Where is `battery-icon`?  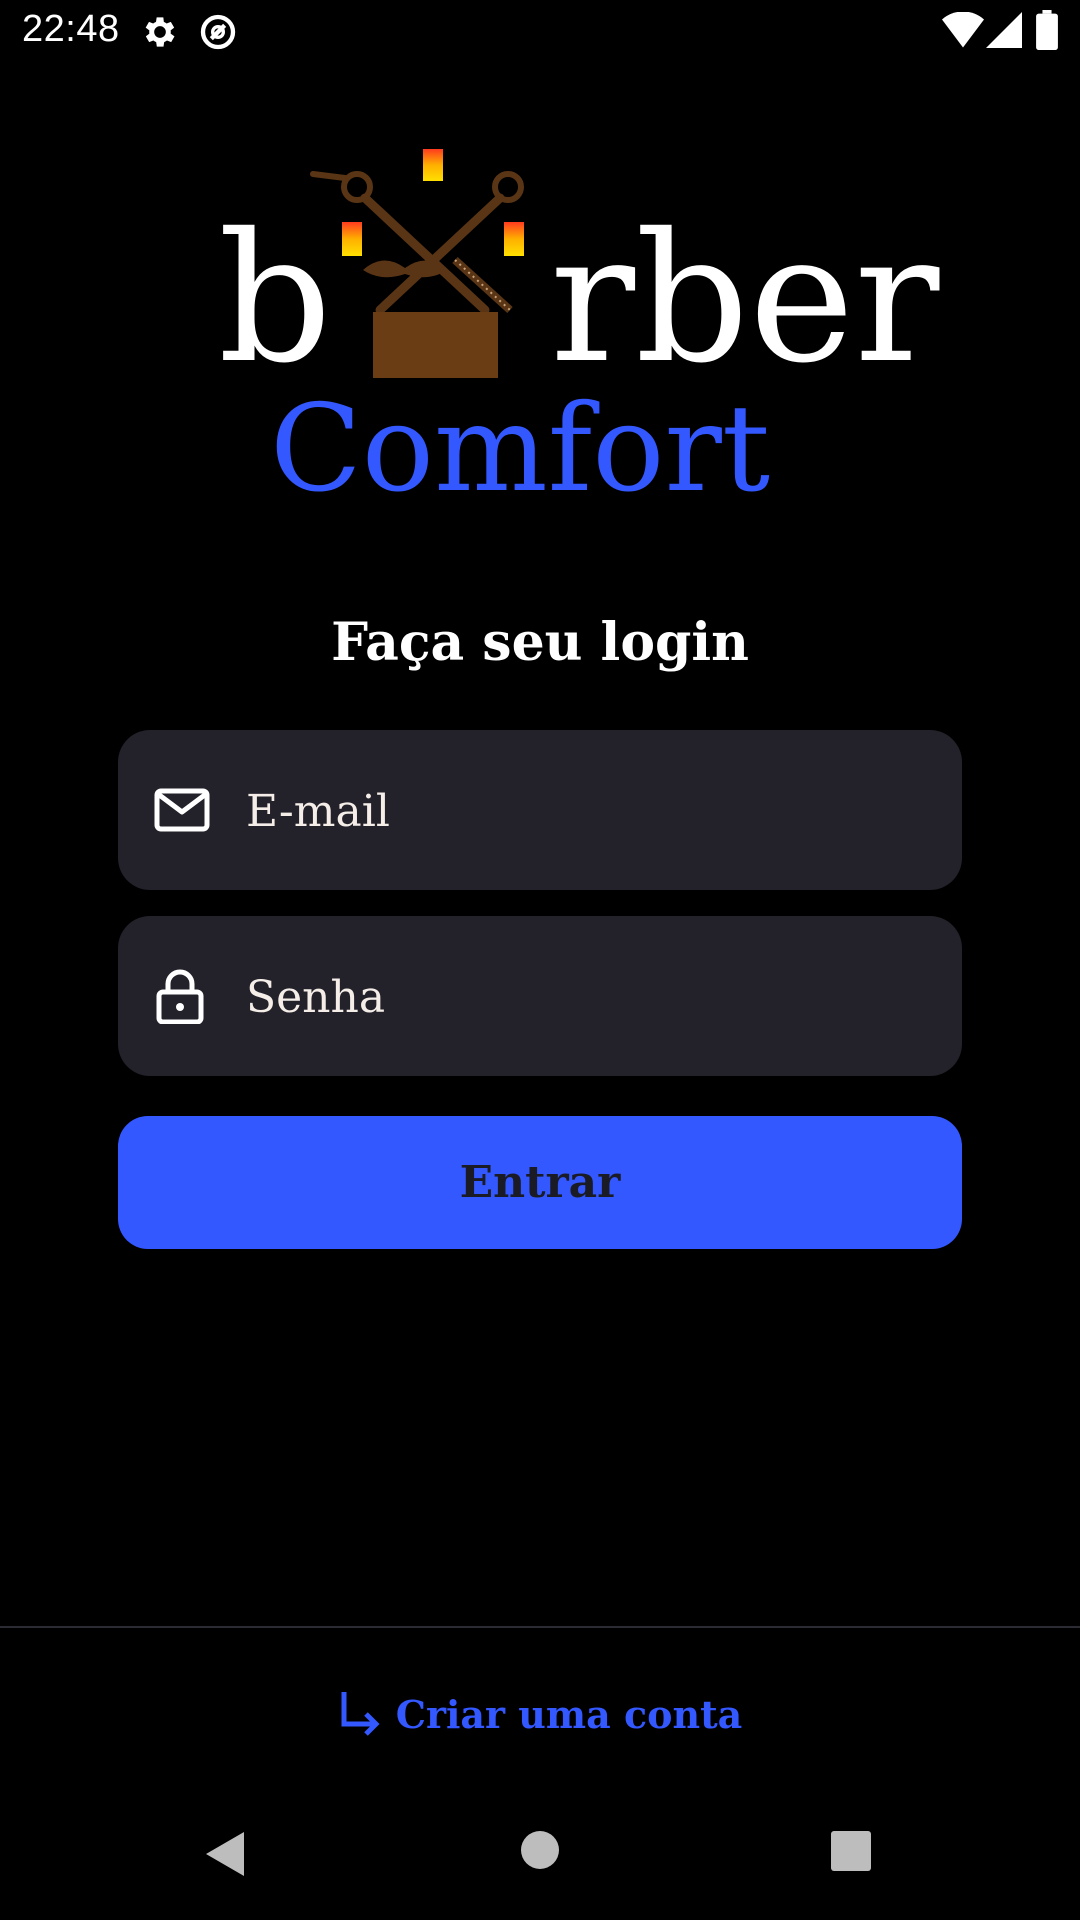
battery-icon is located at coordinates (1047, 30).